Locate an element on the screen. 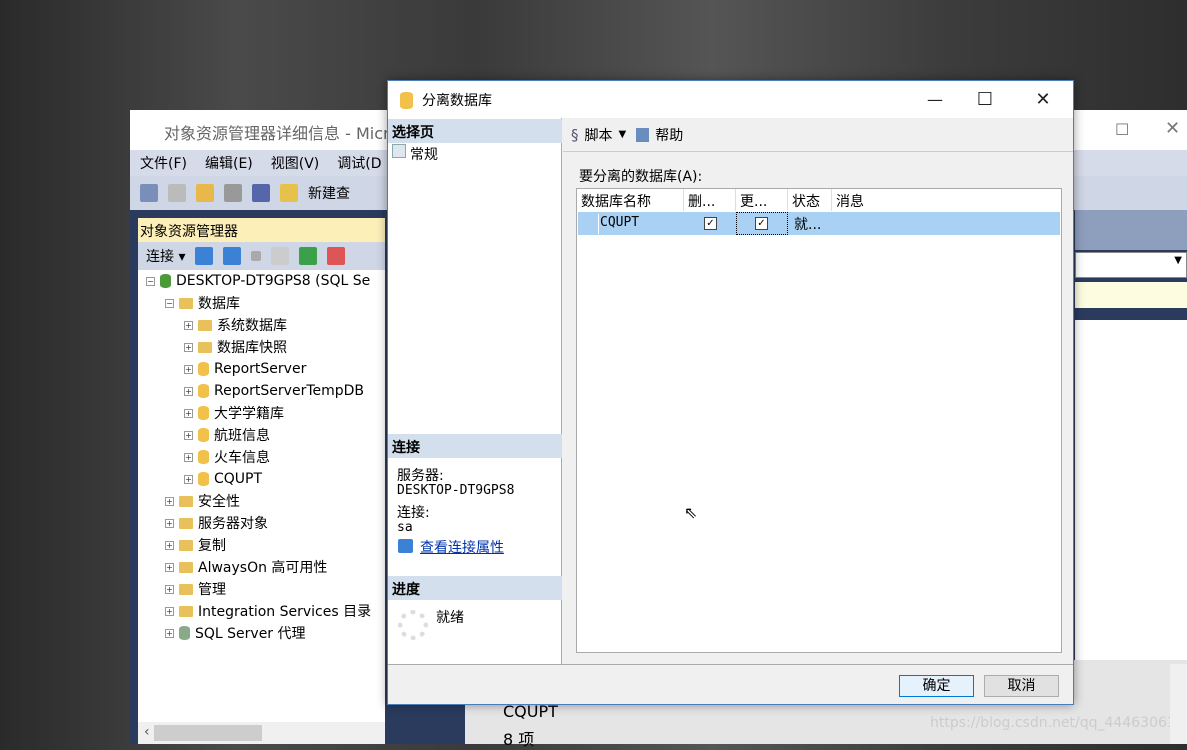 Image resolution: width=1187 pixels, height=750 pixels. tree-item-label: 管理 is located at coordinates (212, 590).